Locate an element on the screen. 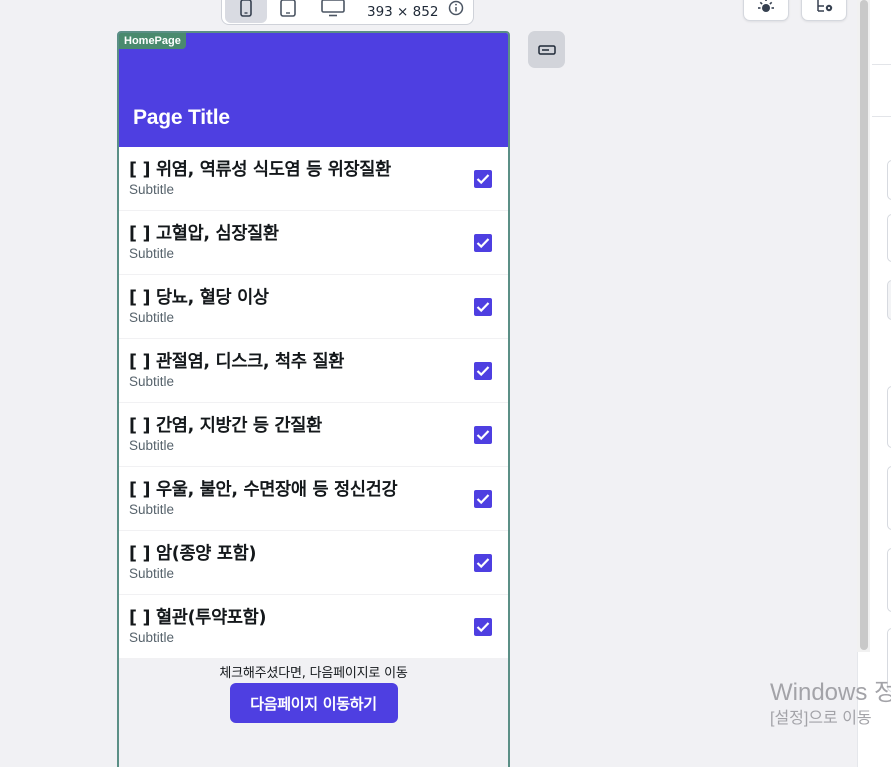  mobile-device-button is located at coordinates (246, 11).